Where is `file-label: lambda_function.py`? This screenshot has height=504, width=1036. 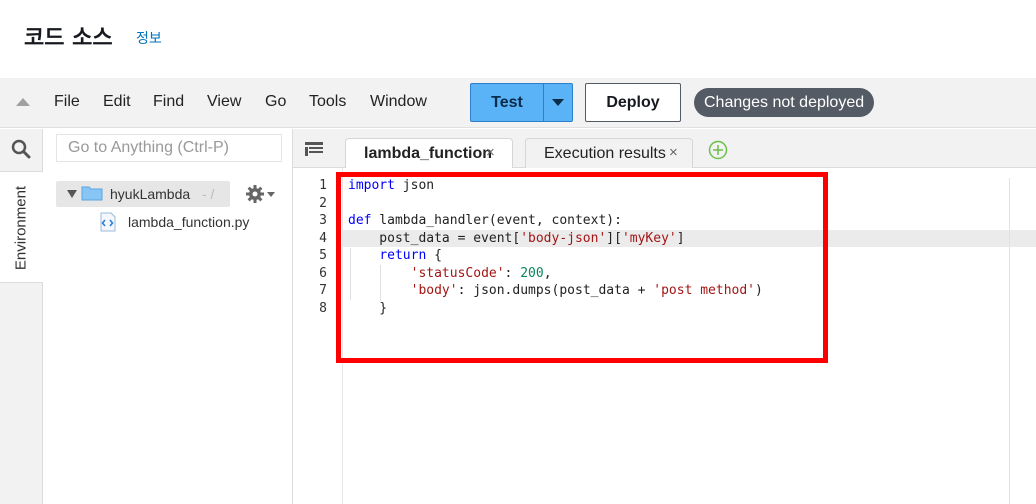
file-label: lambda_function.py is located at coordinates (189, 222).